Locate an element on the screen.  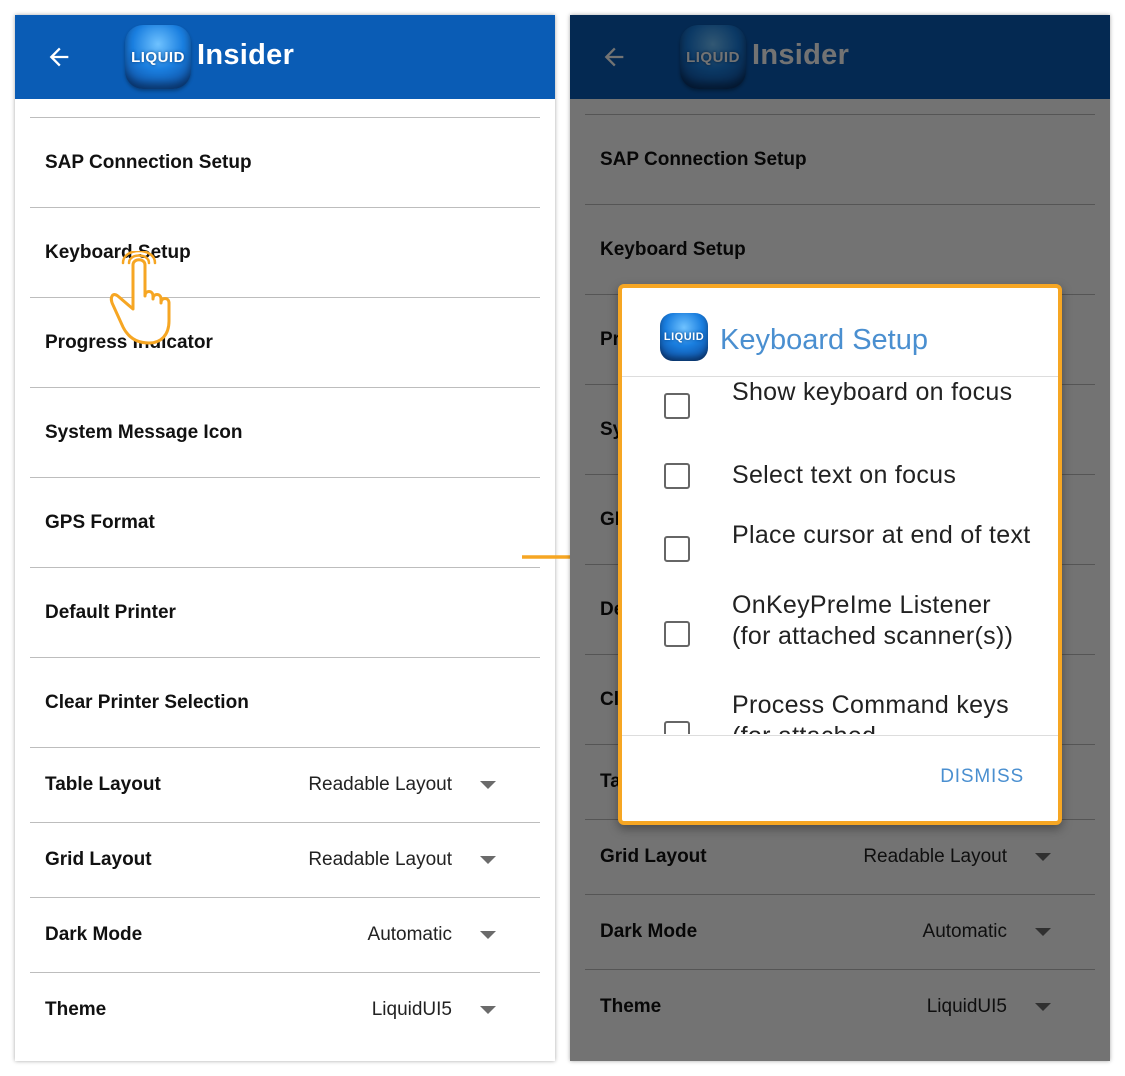
setting-grid-layout: Grid Layout Readable Layout is located at coordinates (285, 859).